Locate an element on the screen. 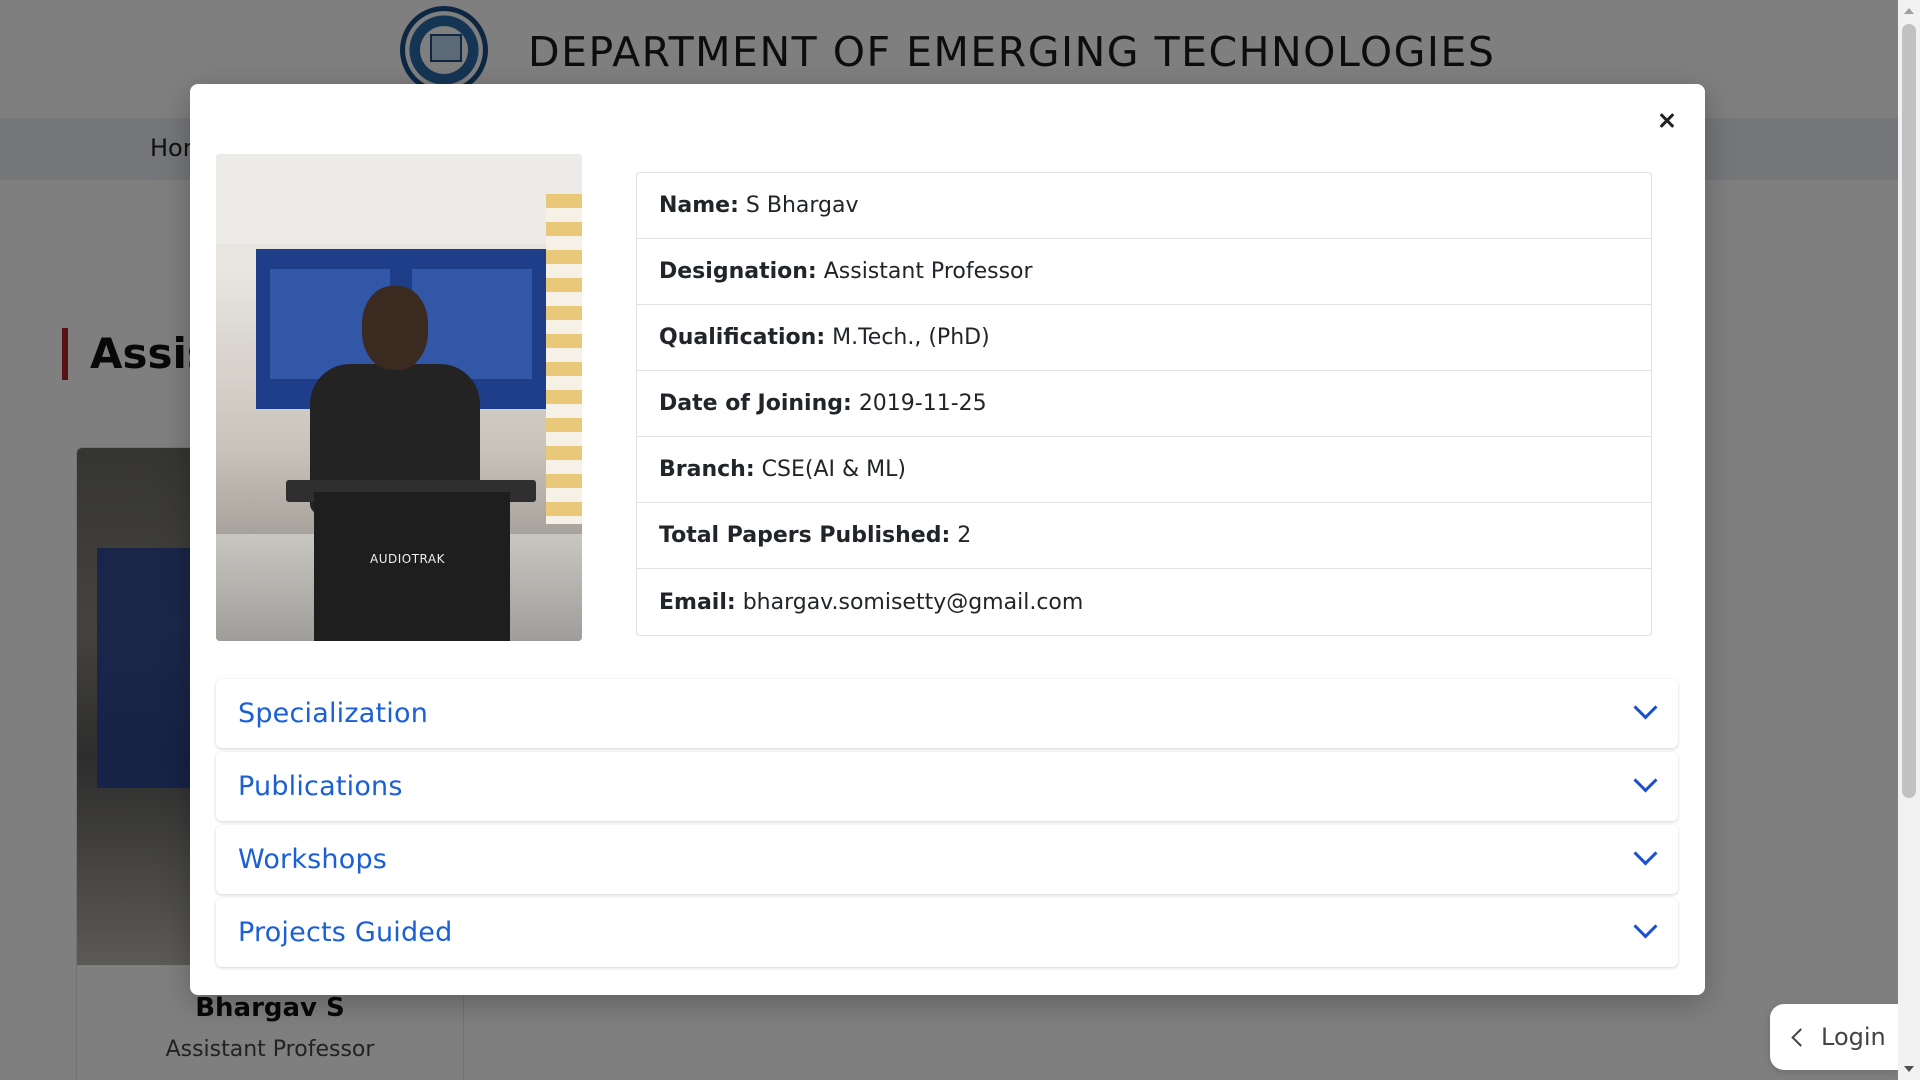 The width and height of the screenshot is (1920, 1080). detail-label: Email: is located at coordinates (697, 602).